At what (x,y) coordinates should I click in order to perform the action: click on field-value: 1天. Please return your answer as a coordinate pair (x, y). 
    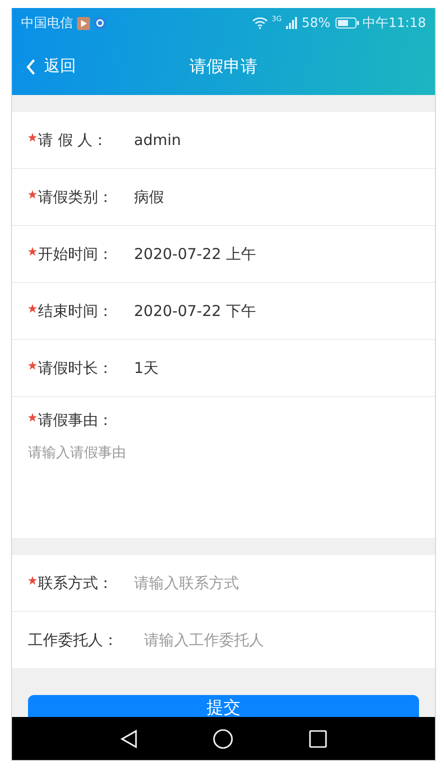
    Looking at the image, I should click on (146, 368).